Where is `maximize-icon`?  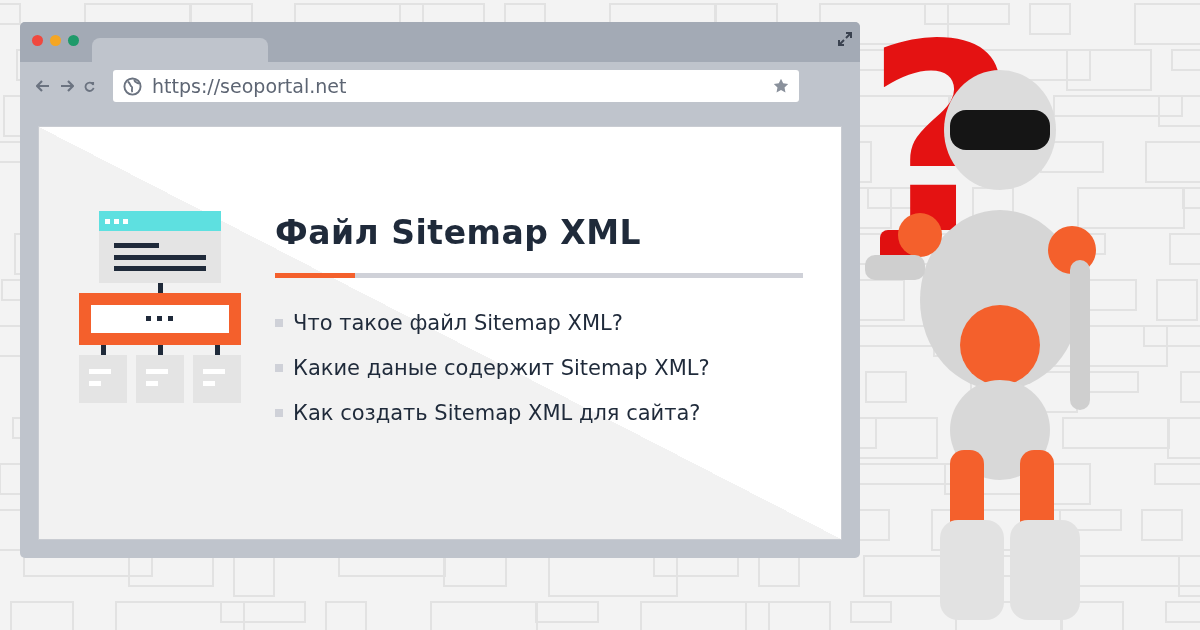
maximize-icon is located at coordinates (73, 40).